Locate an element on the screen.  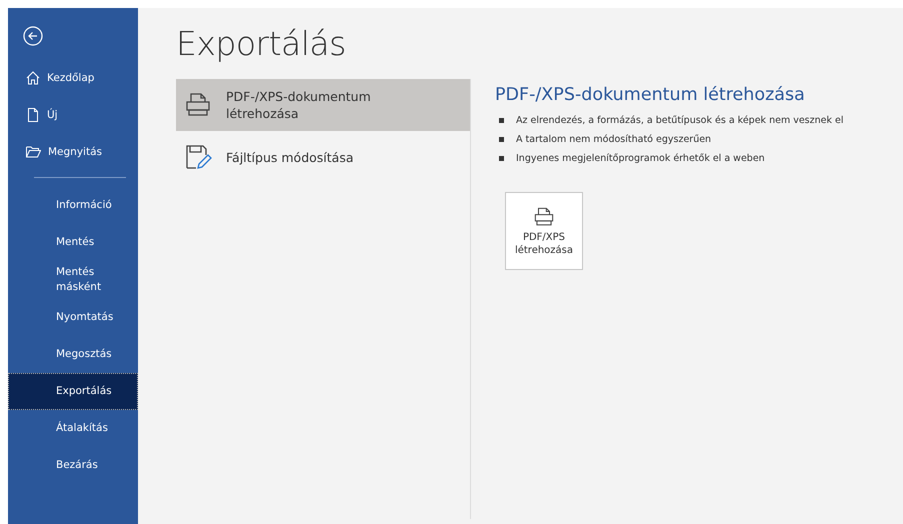
back-button is located at coordinates (33, 36).